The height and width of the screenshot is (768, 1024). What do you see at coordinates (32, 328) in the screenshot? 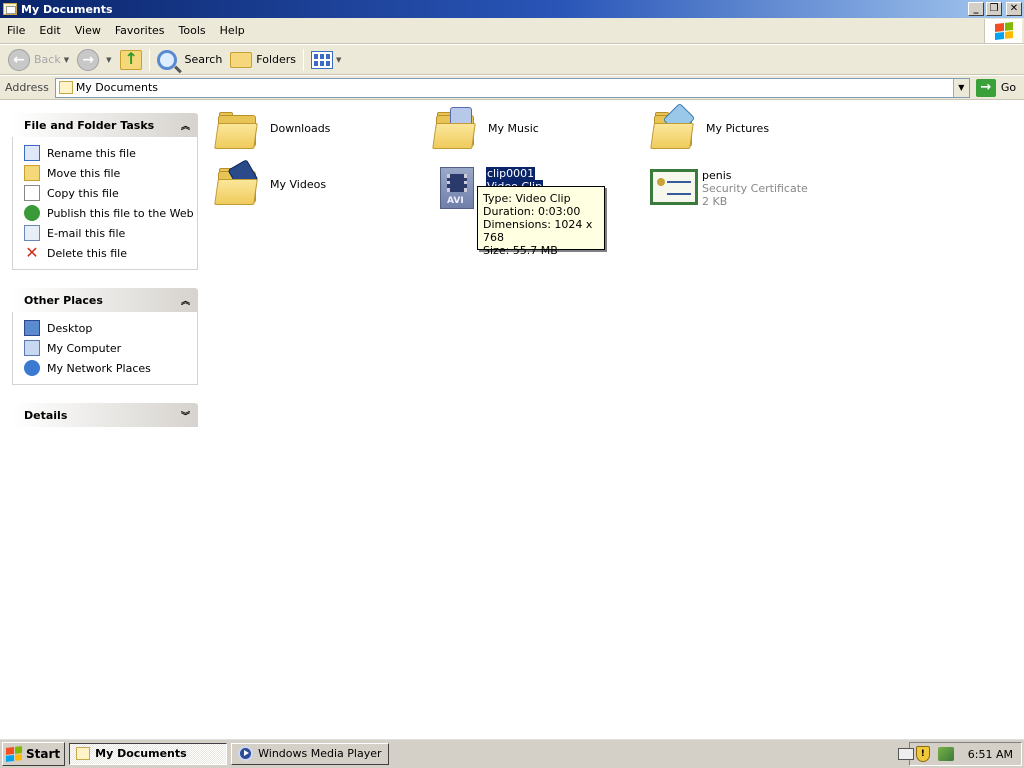
I see `desktop-icon` at bounding box center [32, 328].